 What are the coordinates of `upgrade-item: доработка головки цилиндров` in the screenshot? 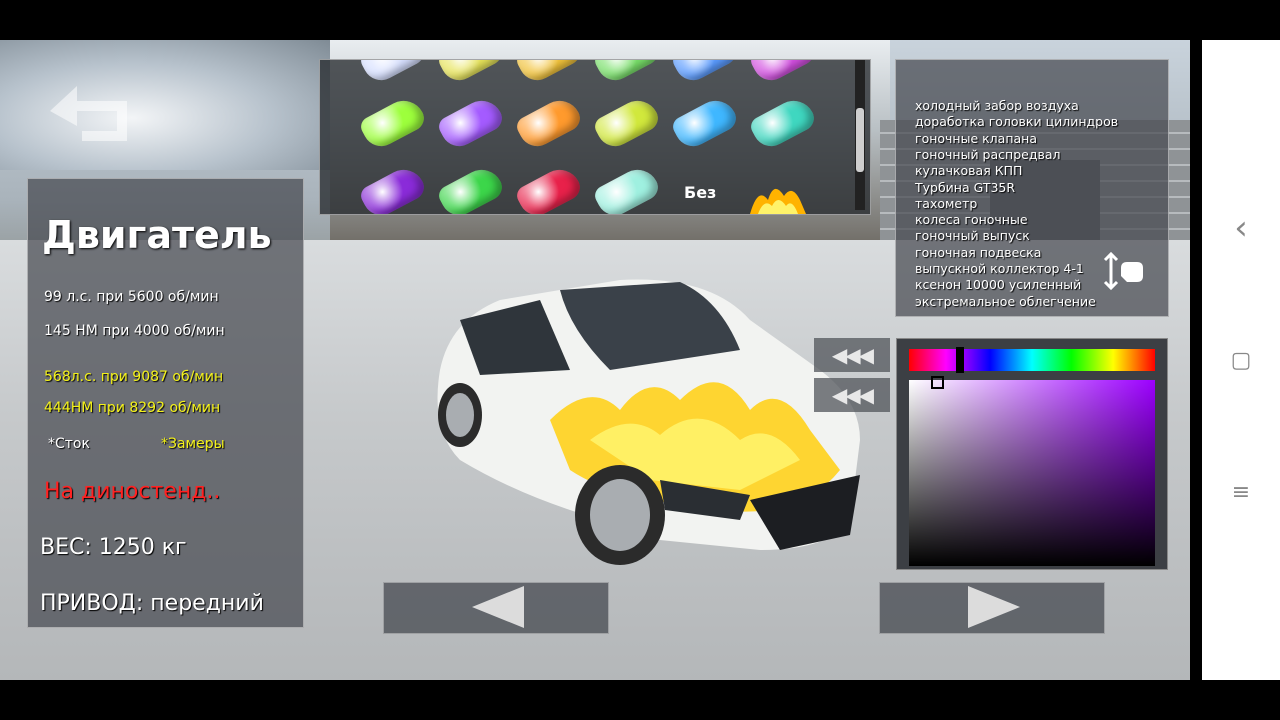 It's located at (1017, 122).